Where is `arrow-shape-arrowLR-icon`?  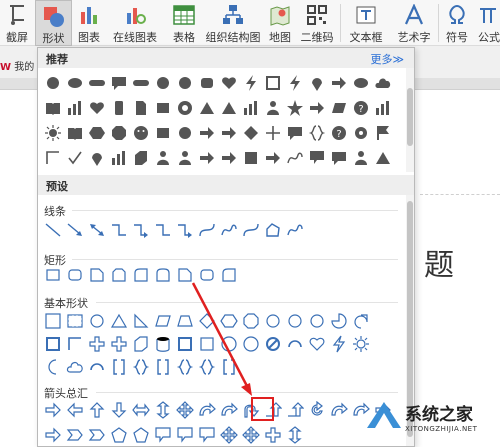
arrow-shape-arrowLR-icon is located at coordinates (141, 410).